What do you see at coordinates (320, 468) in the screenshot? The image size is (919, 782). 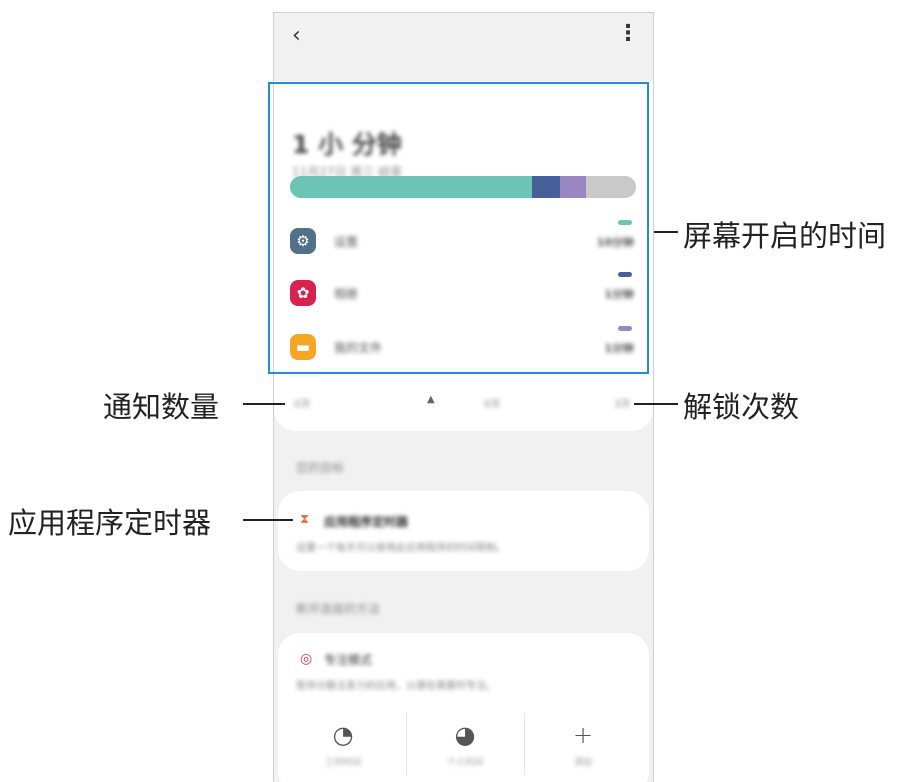 I see `goals-section-title: 您的目标` at bounding box center [320, 468].